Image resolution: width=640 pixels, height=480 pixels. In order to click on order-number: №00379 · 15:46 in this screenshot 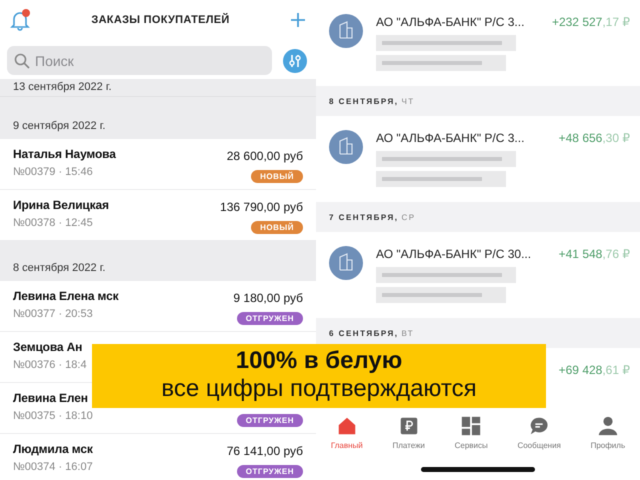, I will do `click(53, 172)`.